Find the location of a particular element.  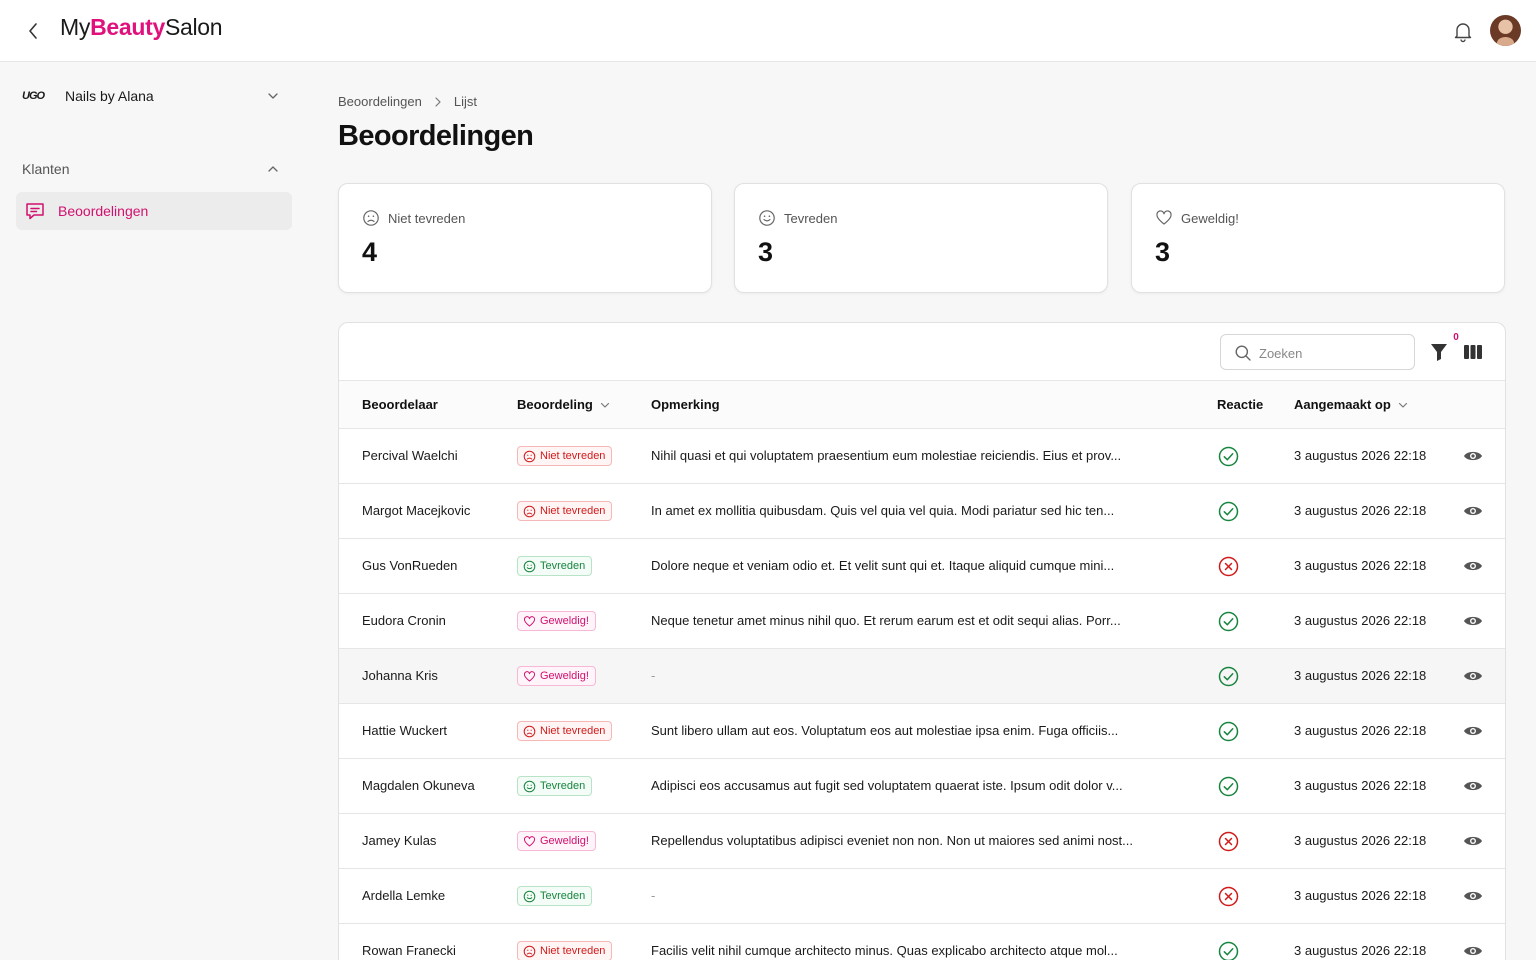

sidebar-section-label: Klanten is located at coordinates (46, 169).